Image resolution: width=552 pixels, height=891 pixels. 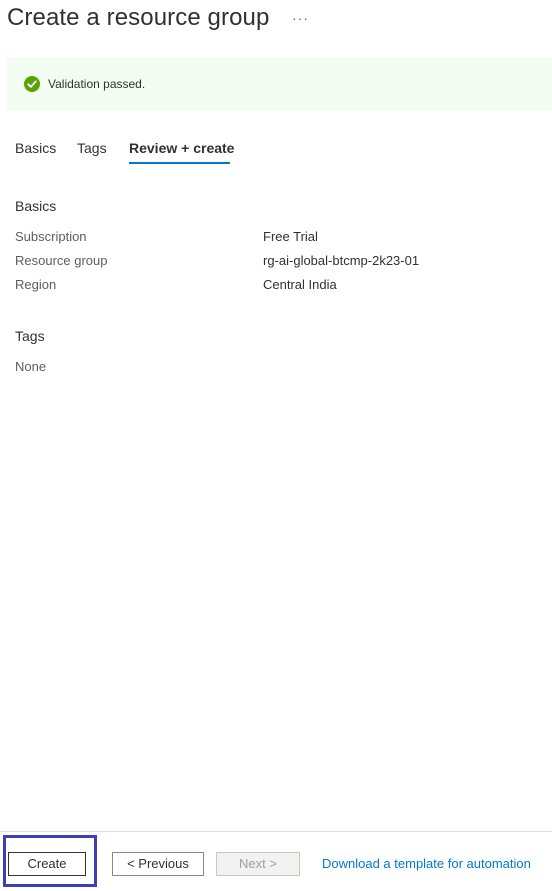 I want to click on tab-review-create: Review + create, so click(x=181, y=148).